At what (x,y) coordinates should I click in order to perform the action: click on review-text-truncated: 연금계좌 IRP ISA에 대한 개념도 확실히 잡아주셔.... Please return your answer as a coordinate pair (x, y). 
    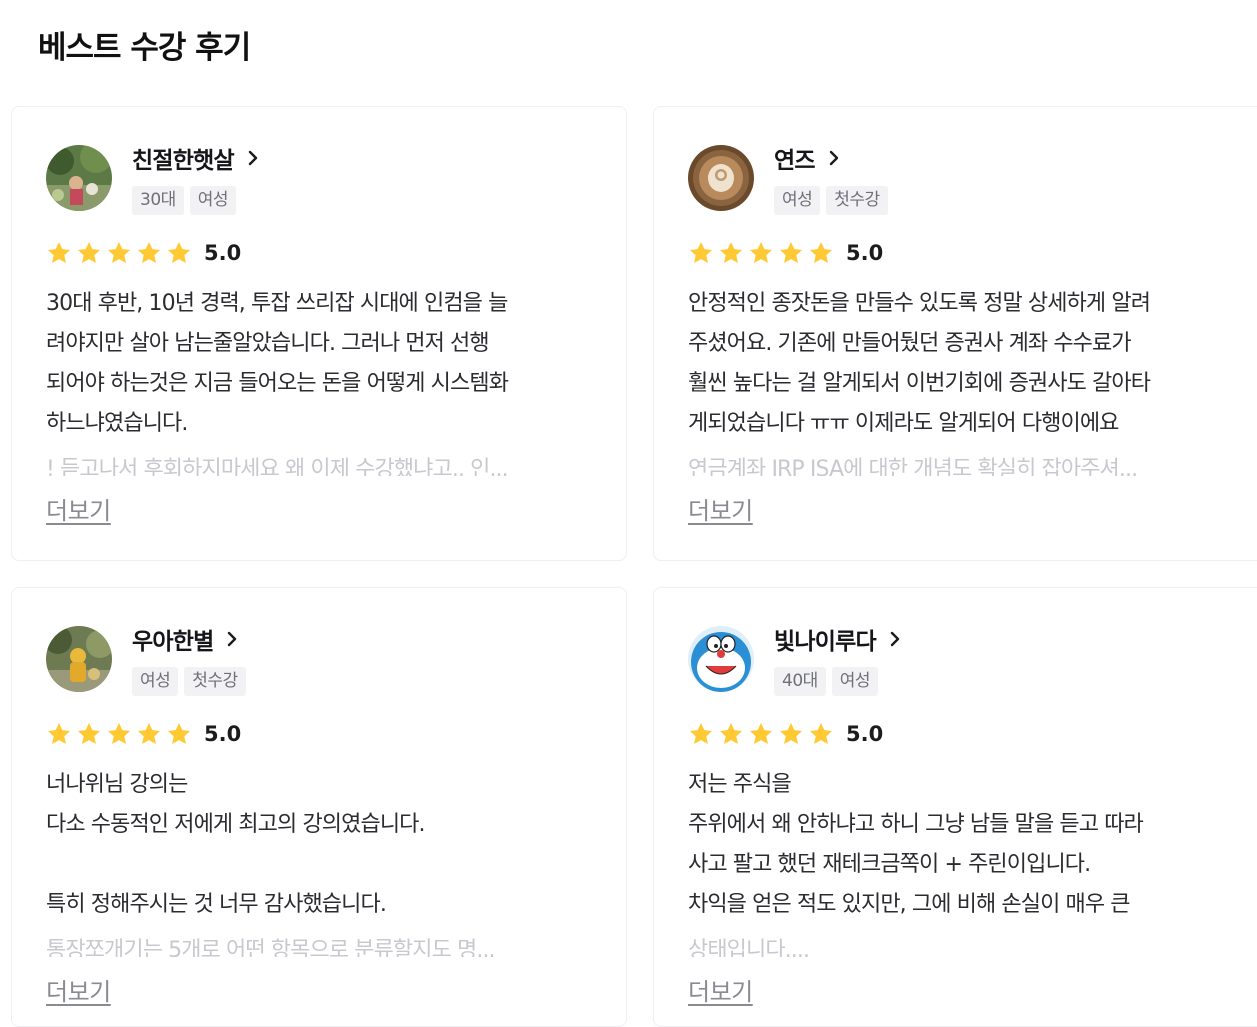
    Looking at the image, I should click on (913, 466).